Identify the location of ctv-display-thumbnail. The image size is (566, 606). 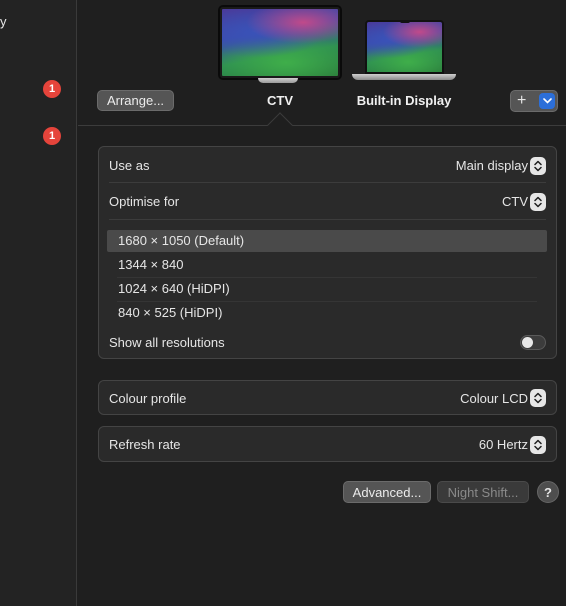
(280, 42).